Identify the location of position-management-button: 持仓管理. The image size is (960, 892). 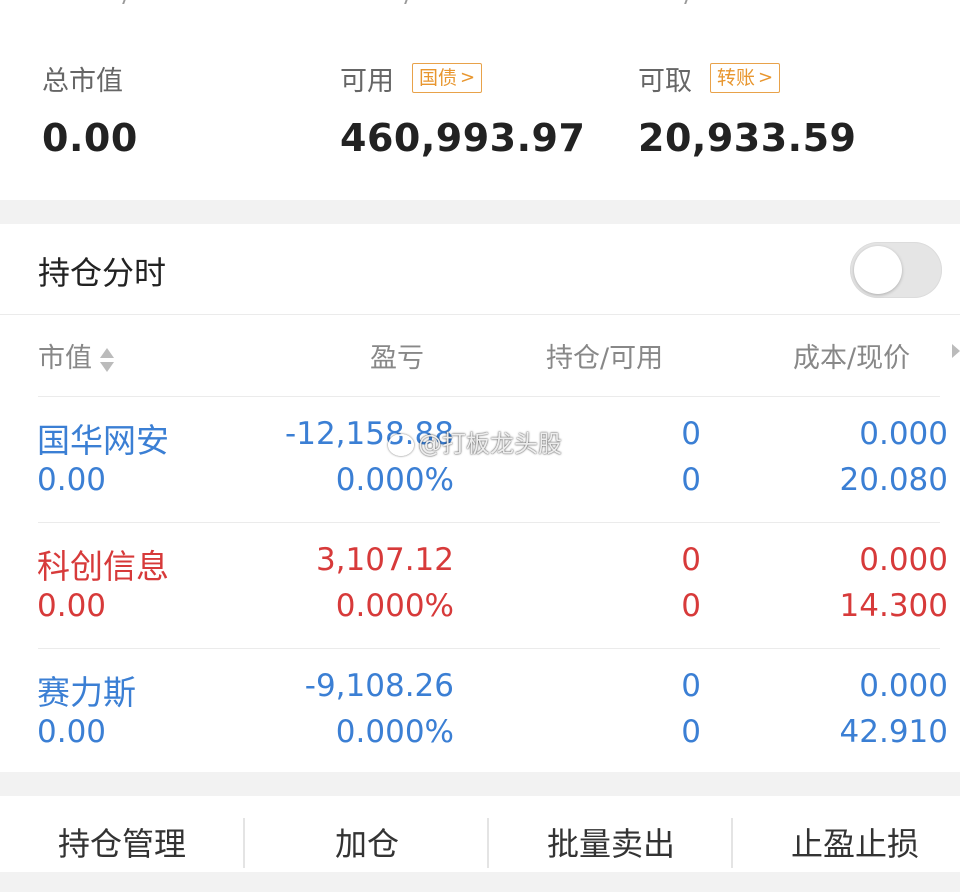
(122, 834).